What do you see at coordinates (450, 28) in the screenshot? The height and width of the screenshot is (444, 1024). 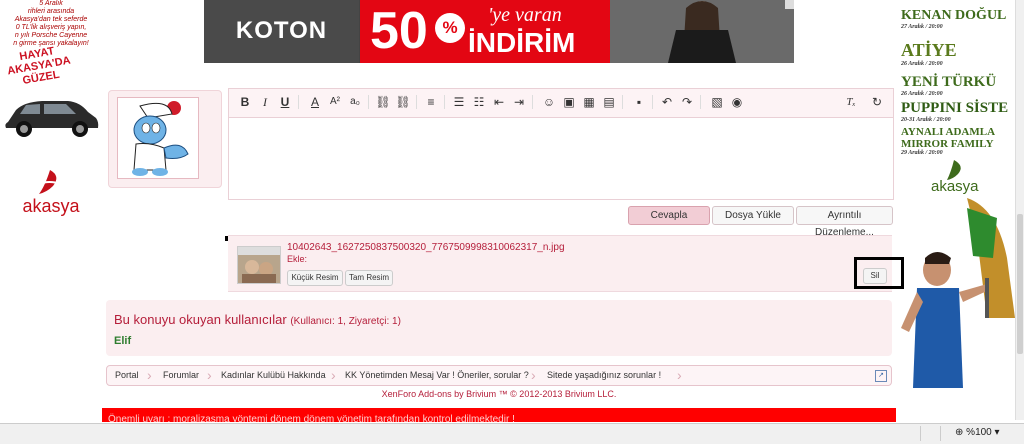 I see `banner-percent-badge: %` at bounding box center [450, 28].